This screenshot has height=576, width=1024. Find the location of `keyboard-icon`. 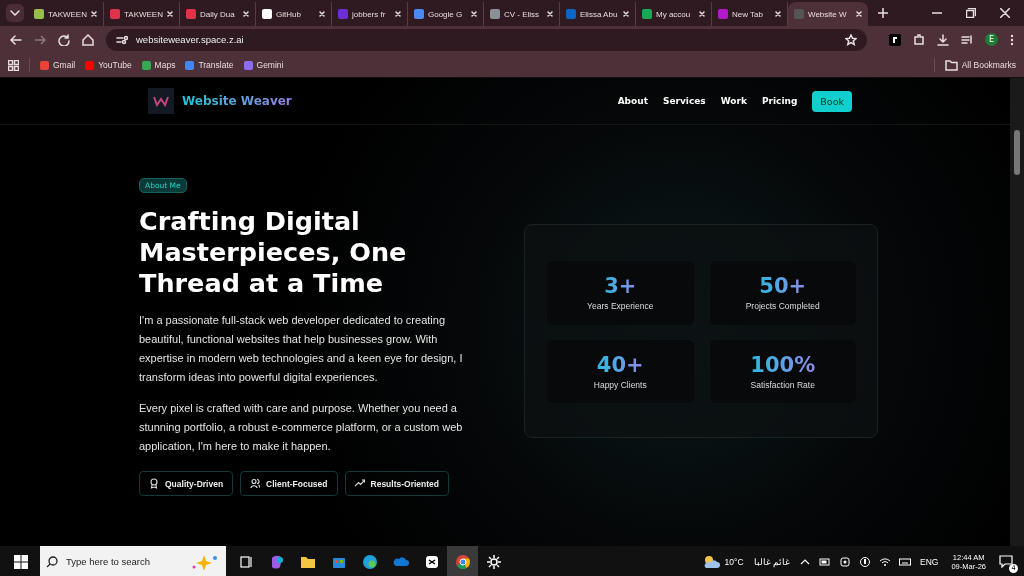

keyboard-icon is located at coordinates (904, 561).